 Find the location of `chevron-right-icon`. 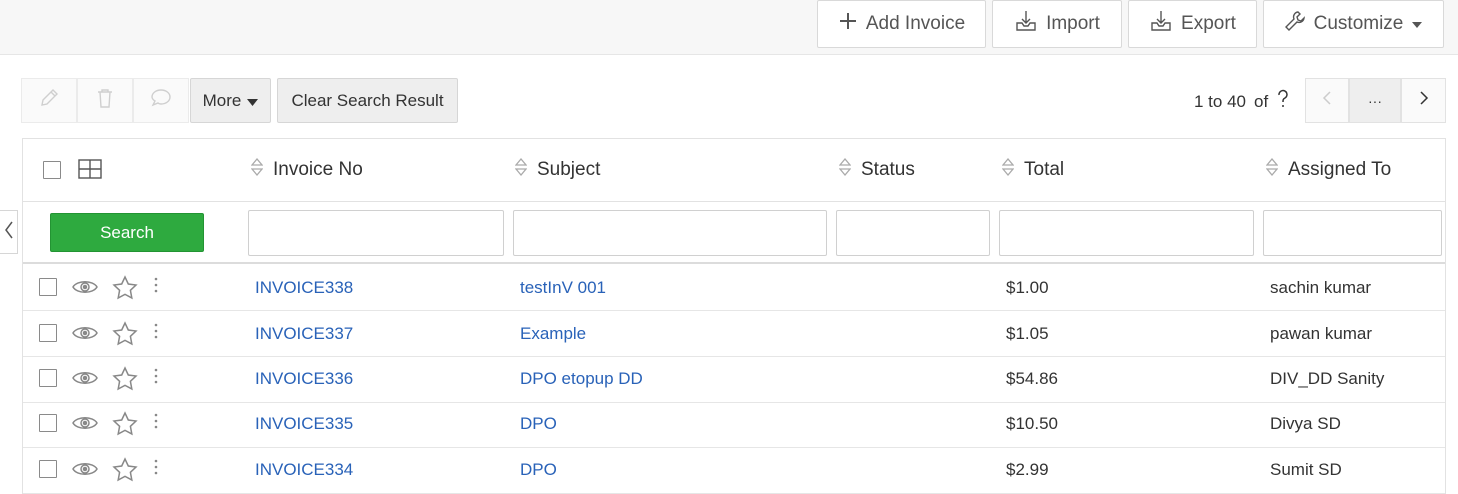

chevron-right-icon is located at coordinates (1424, 100).